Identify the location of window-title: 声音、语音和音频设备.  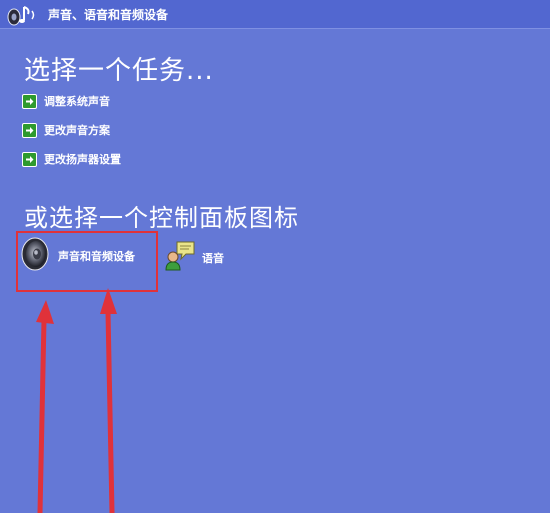
(108, 15).